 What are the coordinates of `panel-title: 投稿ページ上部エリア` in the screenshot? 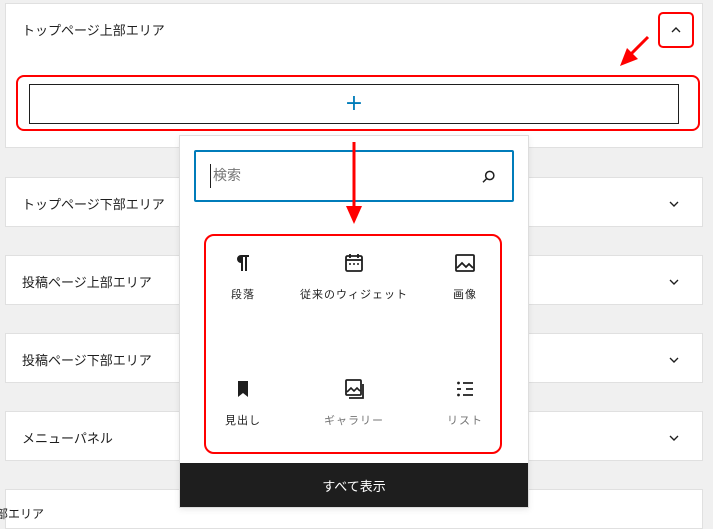 It's located at (87, 283).